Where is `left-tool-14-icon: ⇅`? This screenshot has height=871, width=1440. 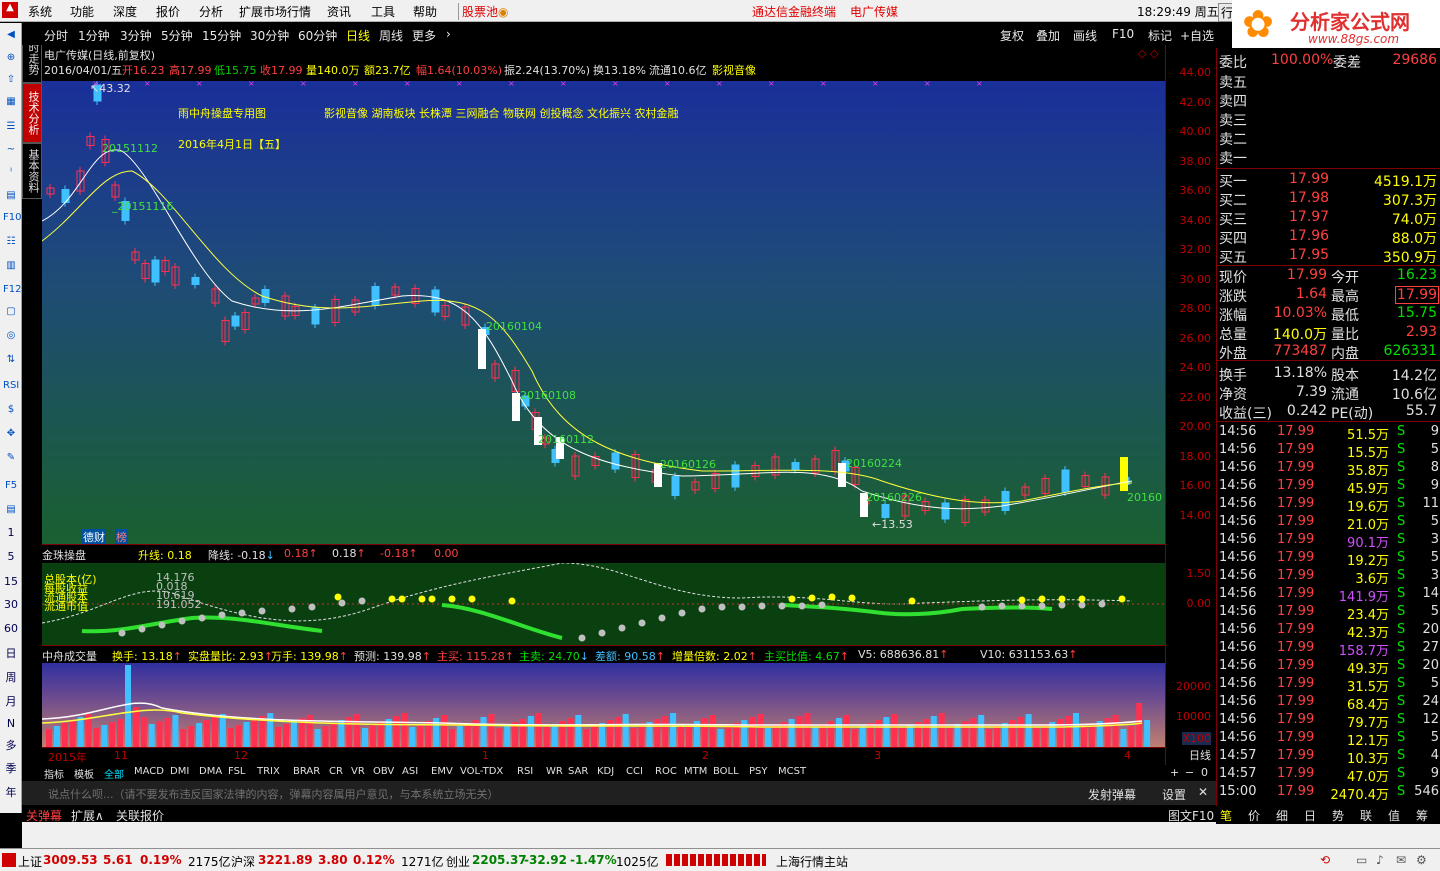 left-tool-14-icon: ⇅ is located at coordinates (11, 360).